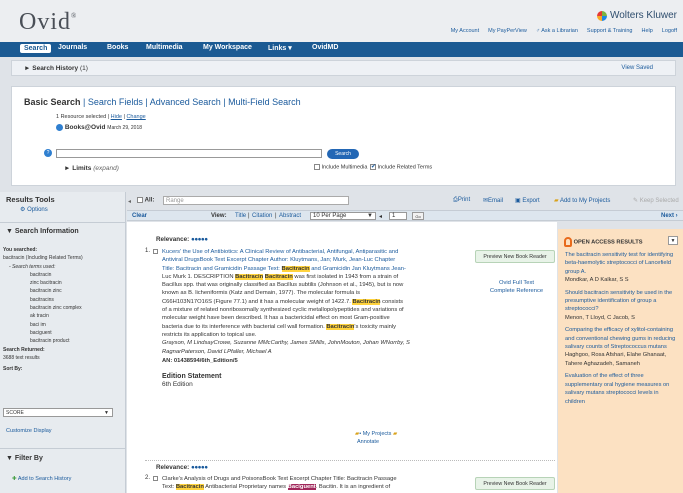  What do you see at coordinates (41, 479) in the screenshot?
I see `add-to-search-history-link: ✚ Add to Search History` at bounding box center [41, 479].